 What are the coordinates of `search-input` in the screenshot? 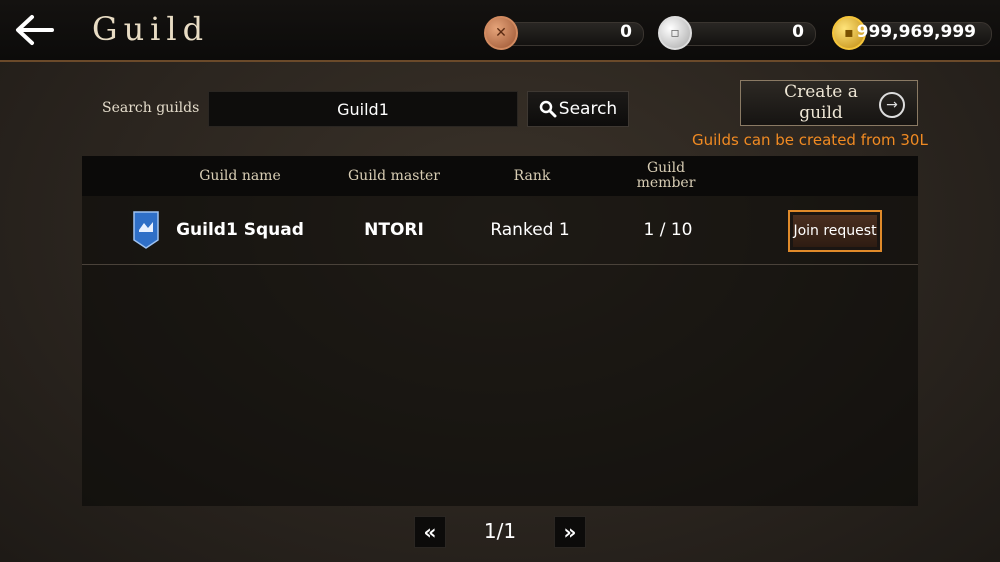 It's located at (363, 109).